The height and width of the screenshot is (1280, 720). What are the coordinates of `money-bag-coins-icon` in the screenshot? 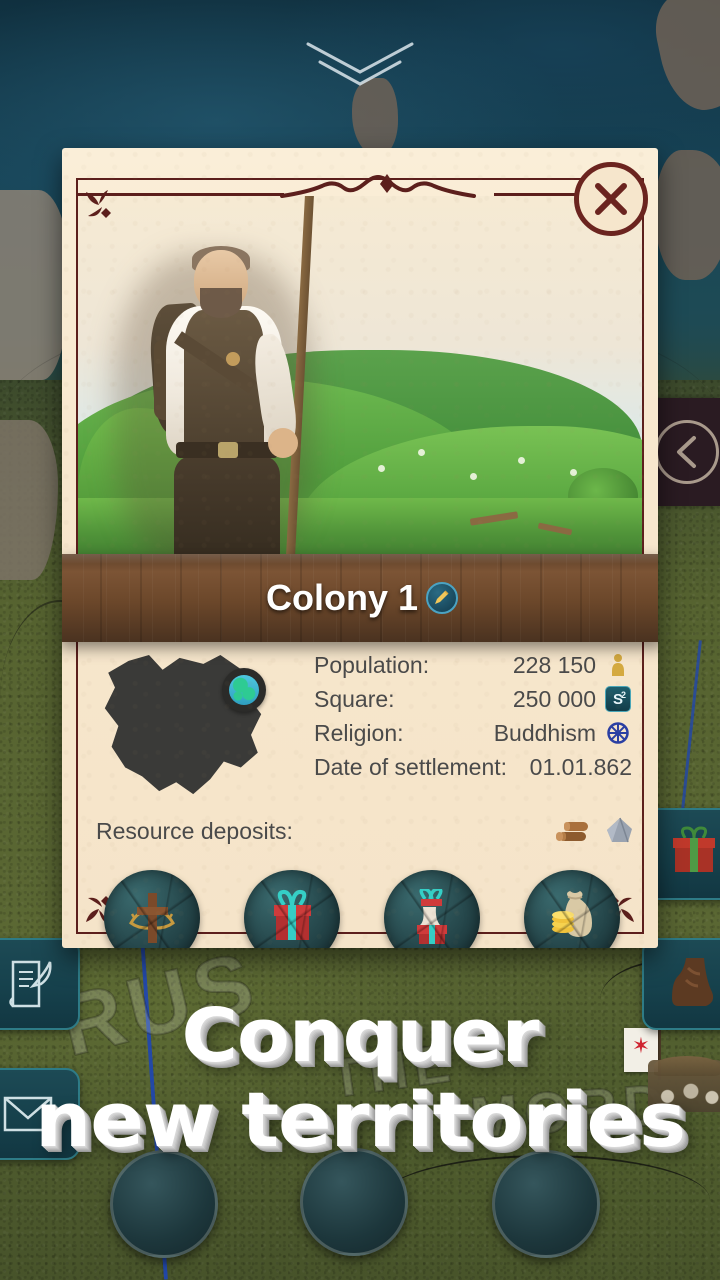 It's located at (572, 914).